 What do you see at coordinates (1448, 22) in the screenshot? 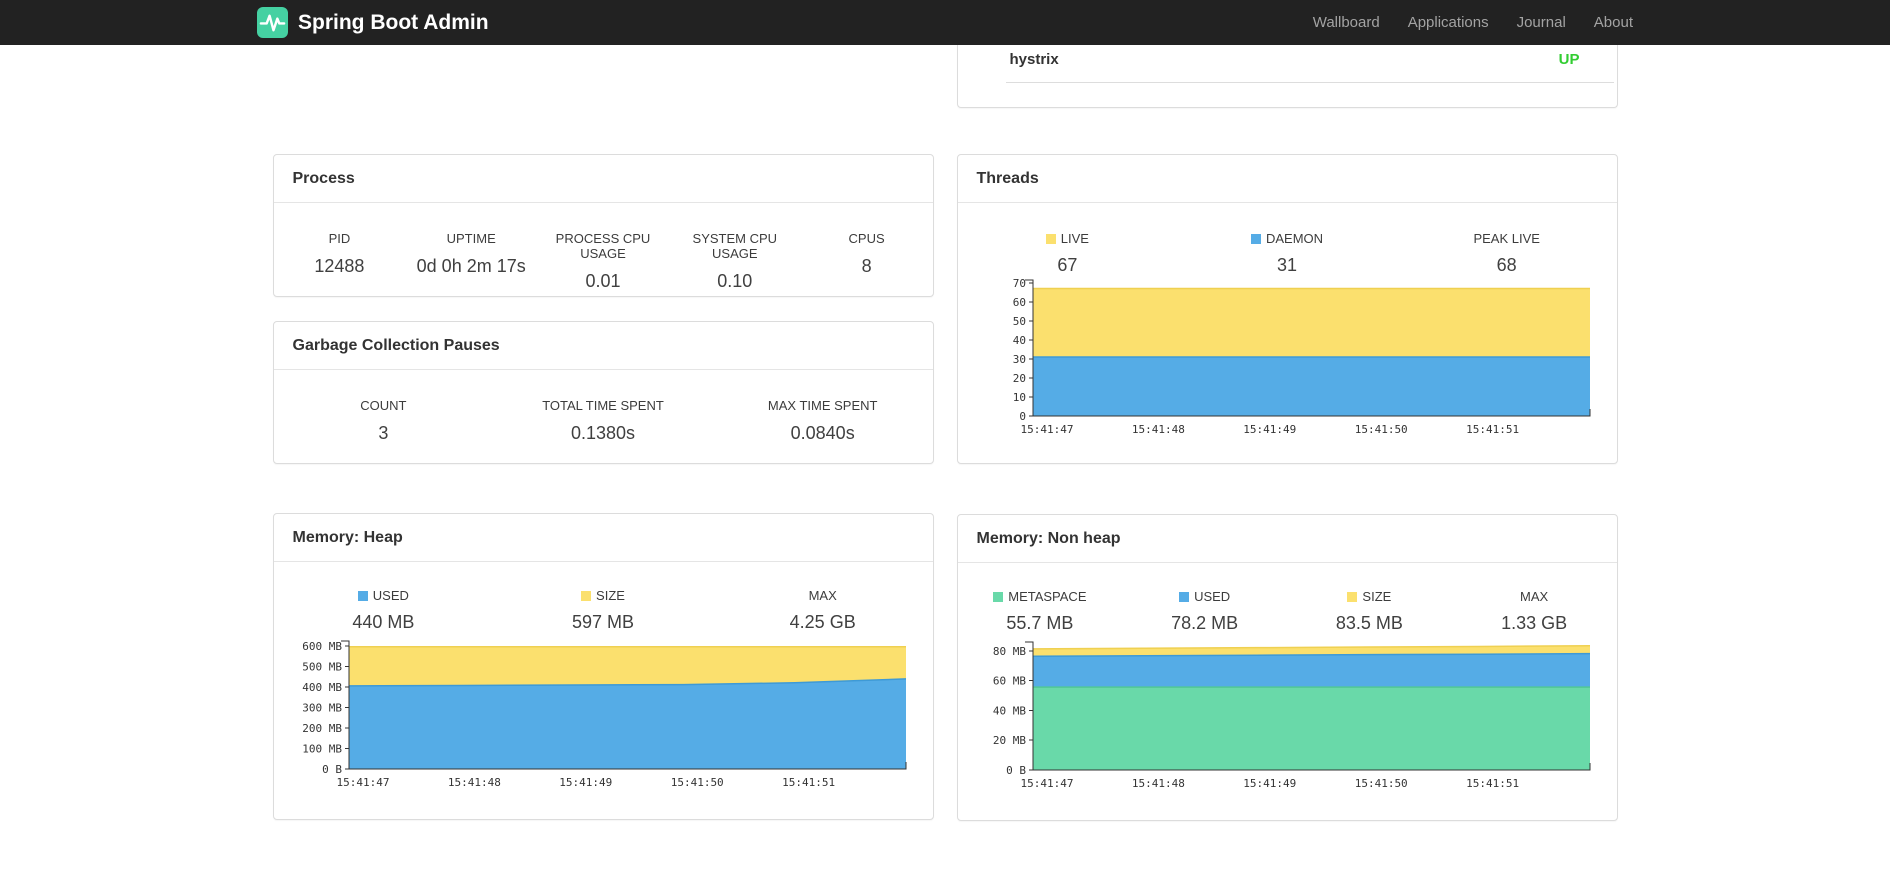
I see `nav-item-applications: Applications` at bounding box center [1448, 22].